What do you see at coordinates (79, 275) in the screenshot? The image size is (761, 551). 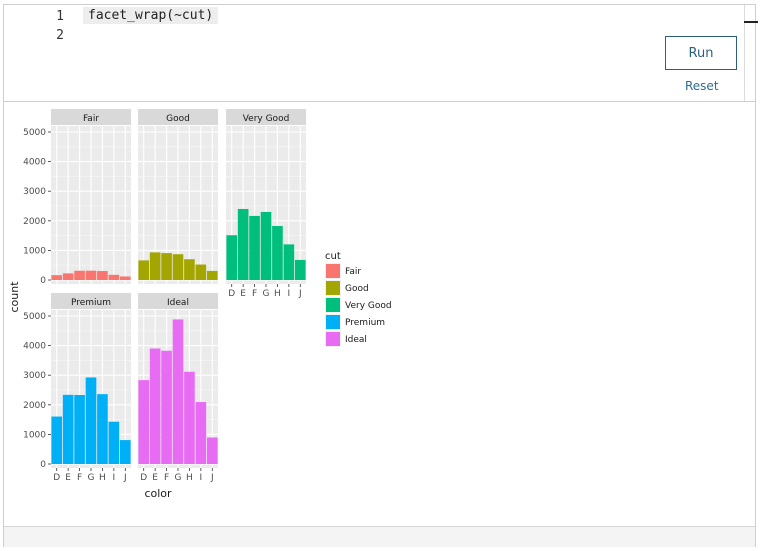 I see `bar-fair-F` at bounding box center [79, 275].